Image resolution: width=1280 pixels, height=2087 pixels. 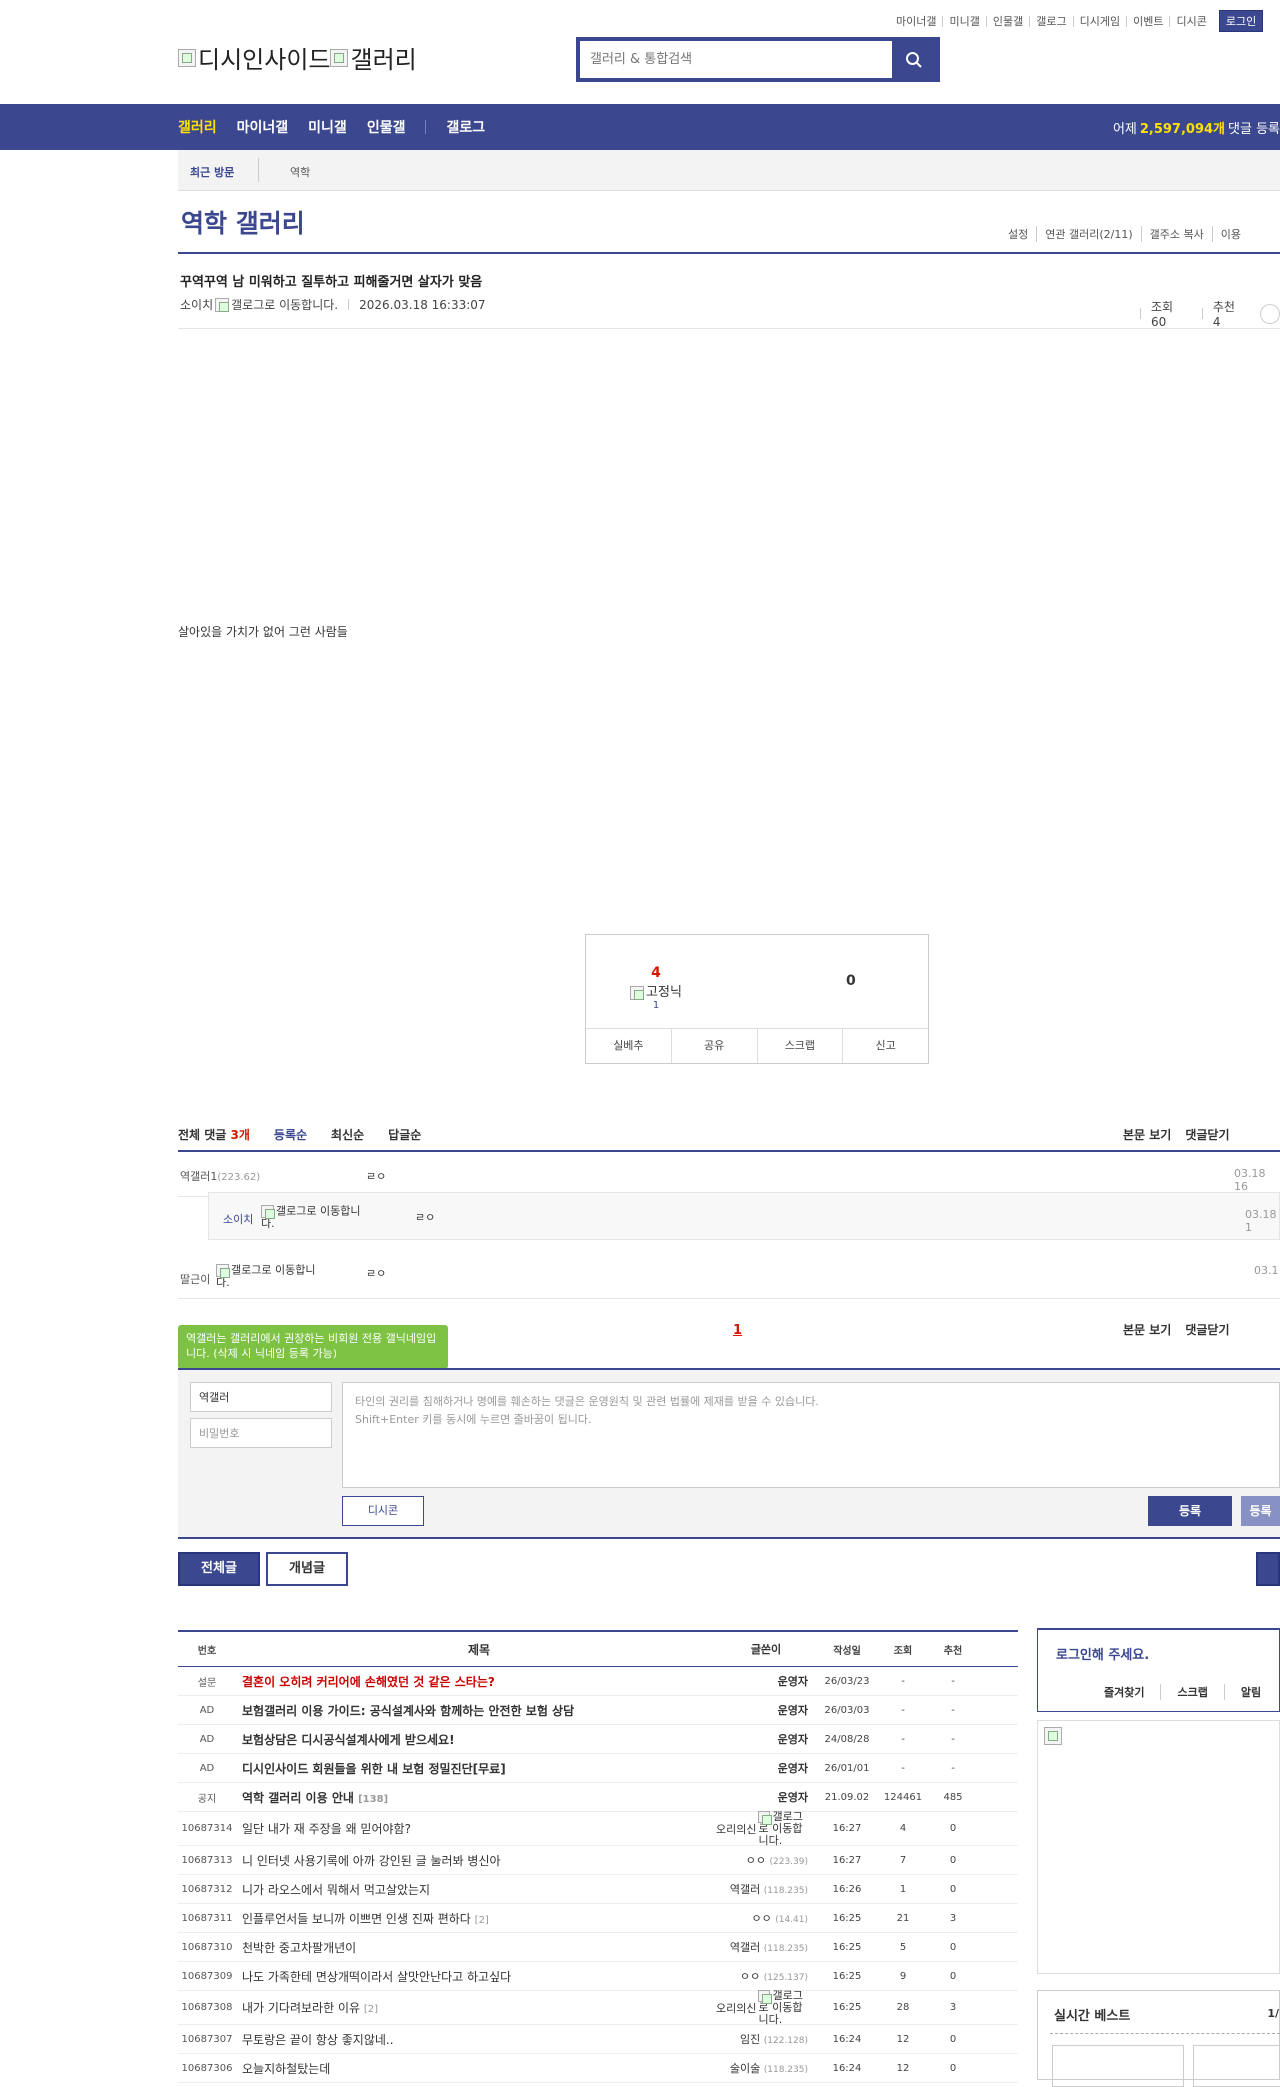 I want to click on util-link-dccon: 디시콘, so click(x=1190, y=21).